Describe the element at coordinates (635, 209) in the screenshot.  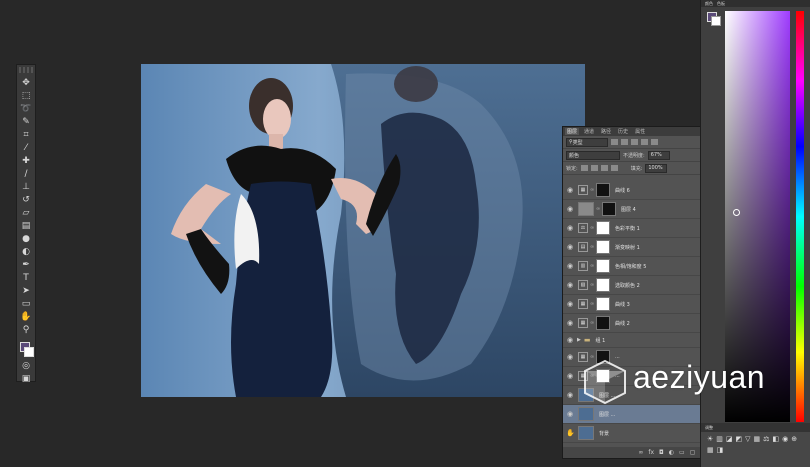
I see `layer-row: ◉ ∞ 图层 4` at that location.